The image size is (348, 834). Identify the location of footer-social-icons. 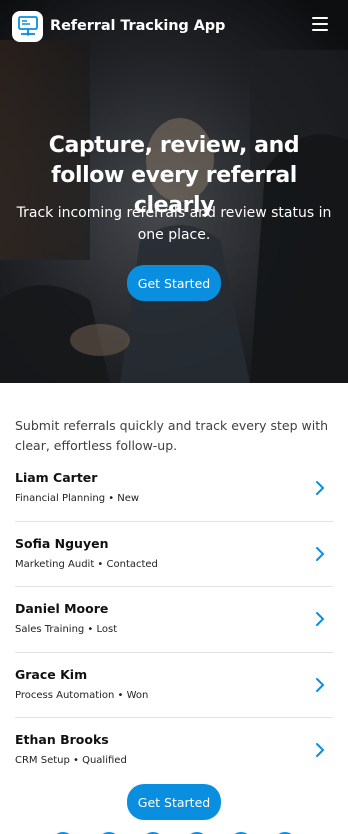
(174, 831).